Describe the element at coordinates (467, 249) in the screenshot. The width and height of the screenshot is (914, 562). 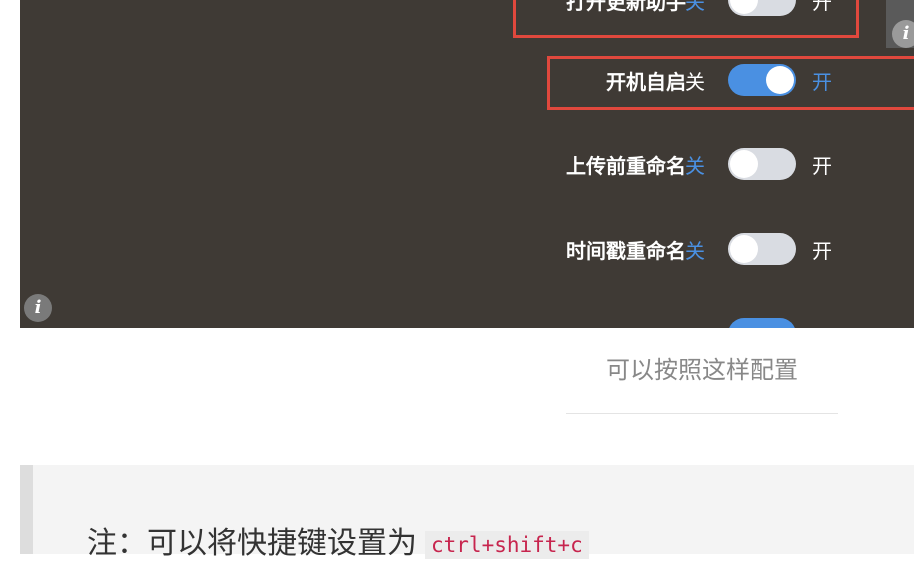
I see `setting-row-timestamp-rename: 时间戳重命名 关 开` at that location.